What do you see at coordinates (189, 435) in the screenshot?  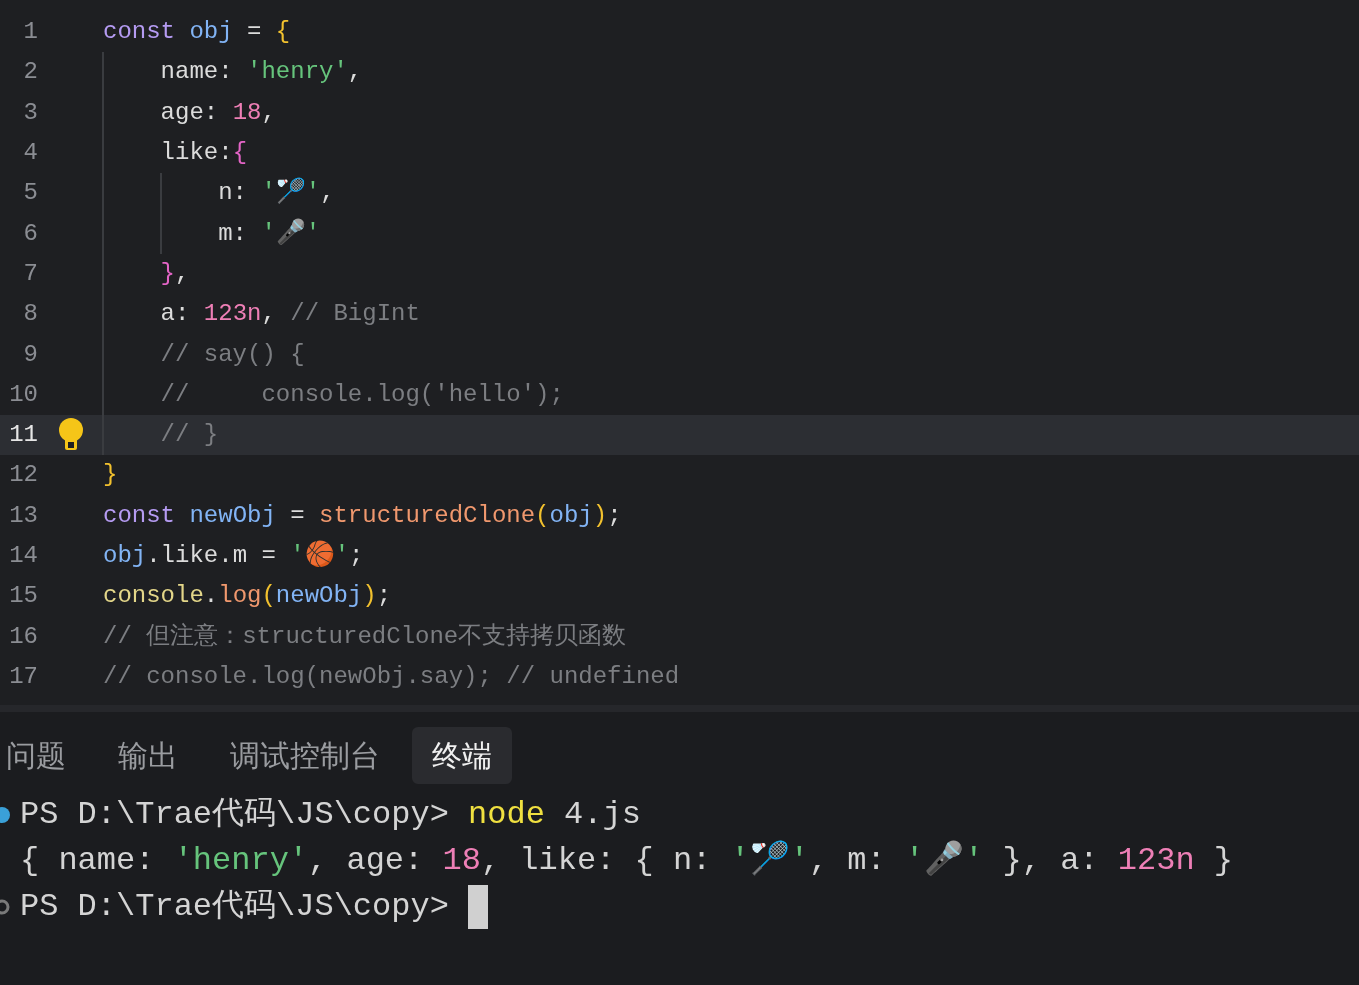 I see `code-line: // }` at bounding box center [189, 435].